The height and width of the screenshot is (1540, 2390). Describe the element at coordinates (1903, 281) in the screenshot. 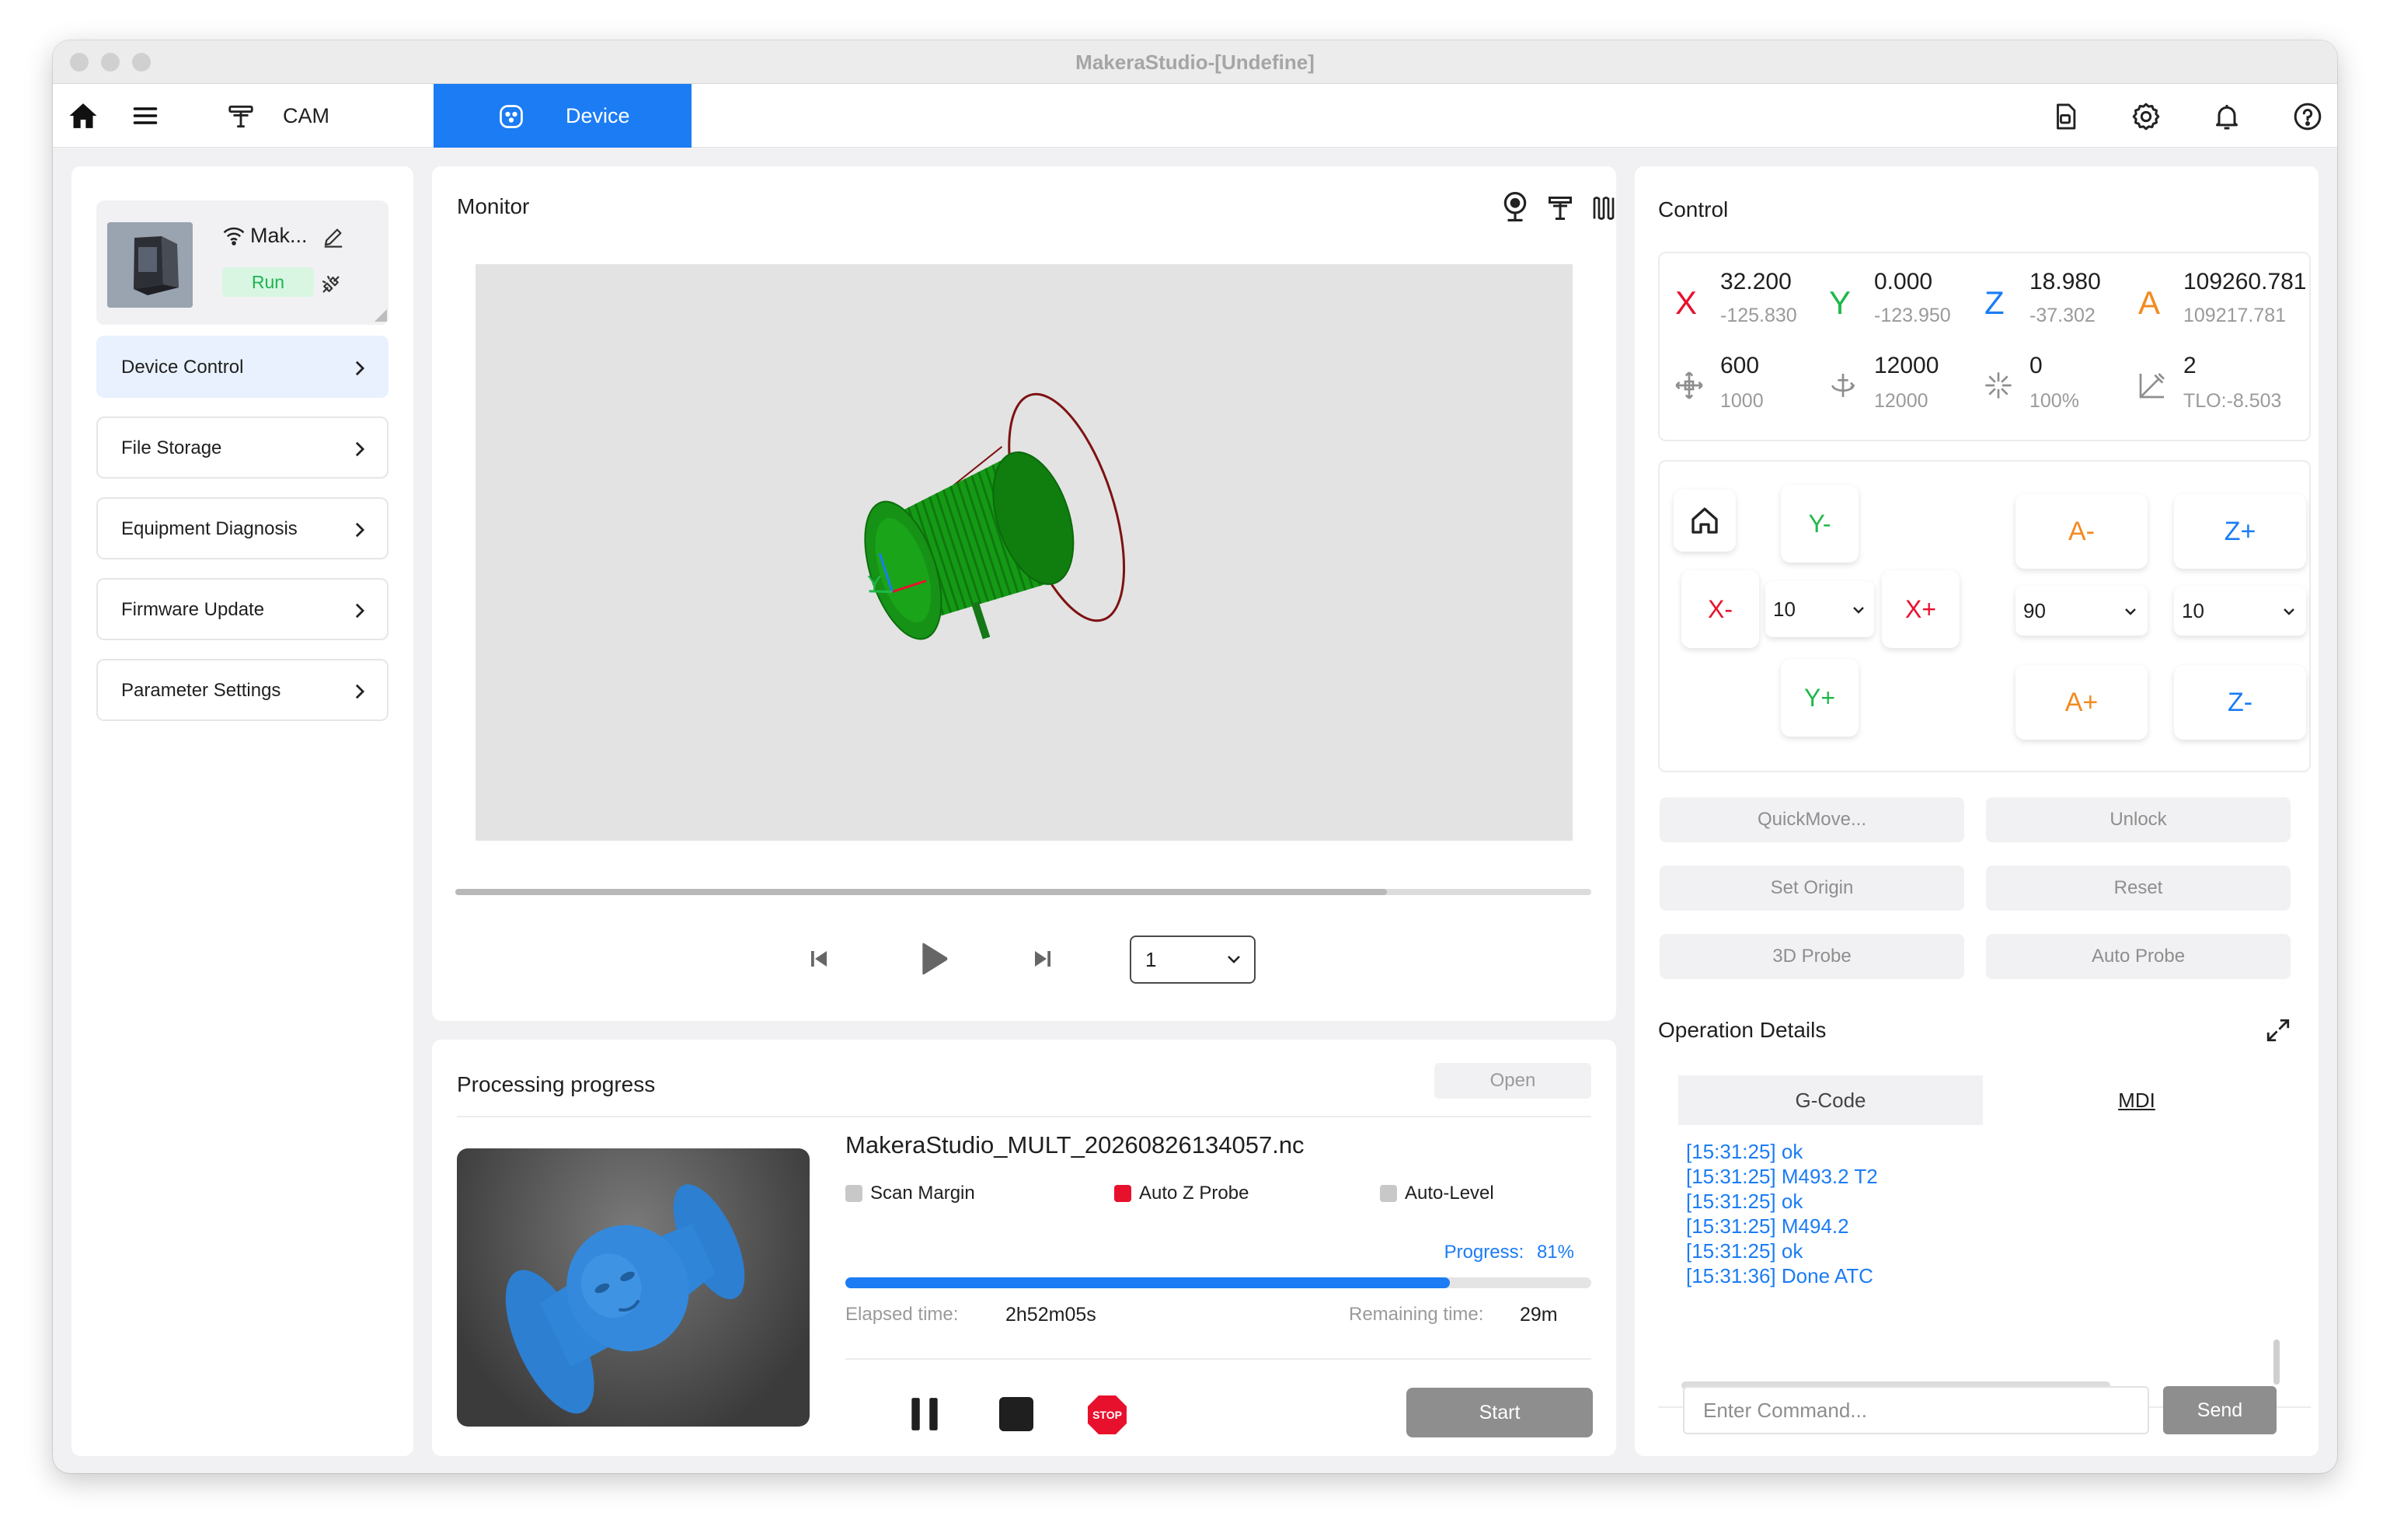

I see `coord-y-work: 0.000` at that location.